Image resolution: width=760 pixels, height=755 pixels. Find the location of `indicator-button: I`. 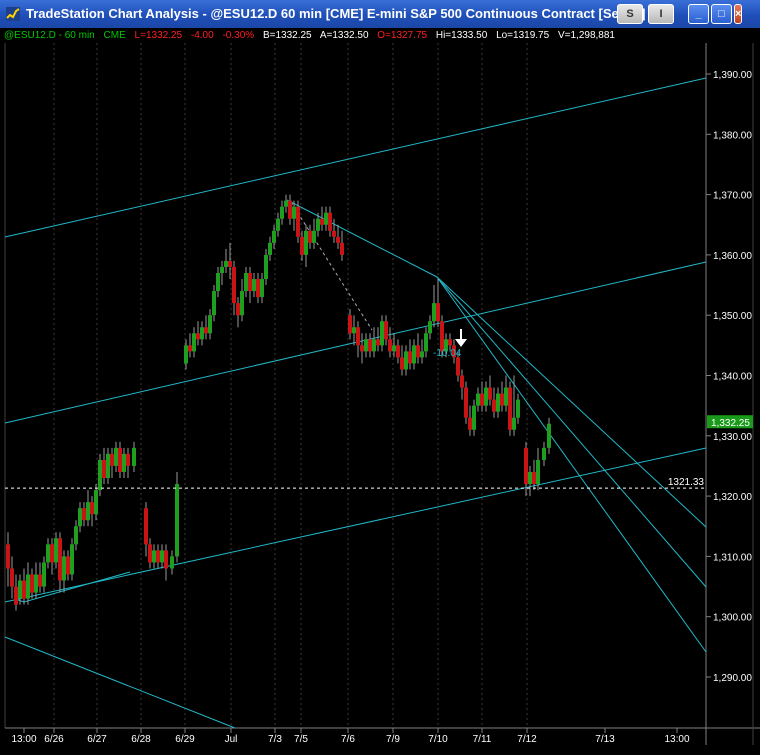

indicator-button: I is located at coordinates (661, 14).